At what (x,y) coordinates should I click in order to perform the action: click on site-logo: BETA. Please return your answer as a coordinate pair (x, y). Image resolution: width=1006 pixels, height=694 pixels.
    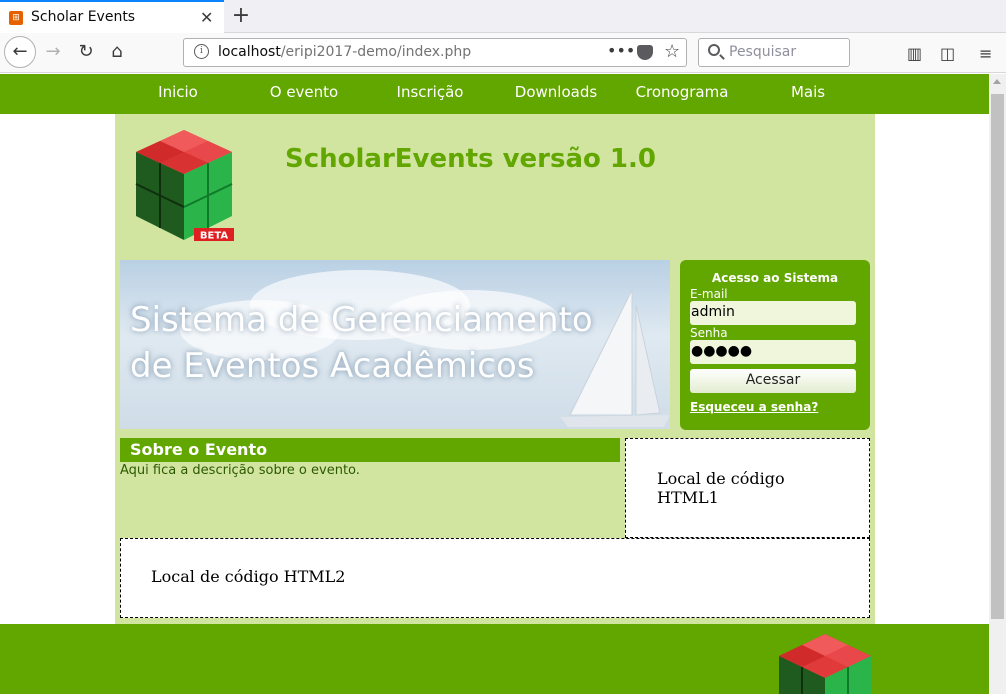
    Looking at the image, I should click on (186, 186).